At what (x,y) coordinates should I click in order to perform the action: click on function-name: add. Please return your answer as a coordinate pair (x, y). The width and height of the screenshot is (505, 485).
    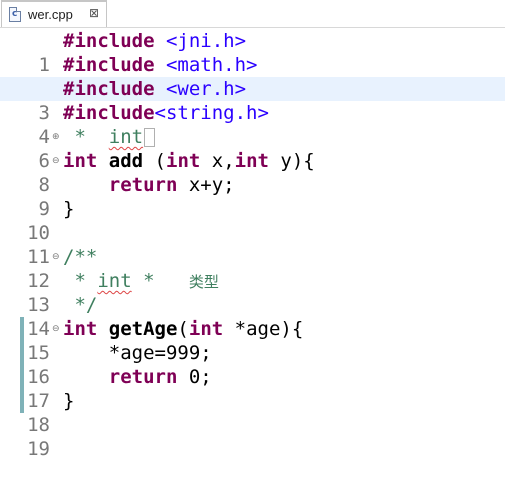
    Looking at the image, I should click on (126, 161).